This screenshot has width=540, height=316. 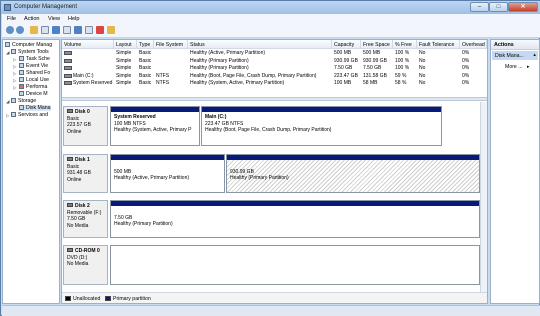 I want to click on vertical-scrollbar, so click(x=483, y=197).